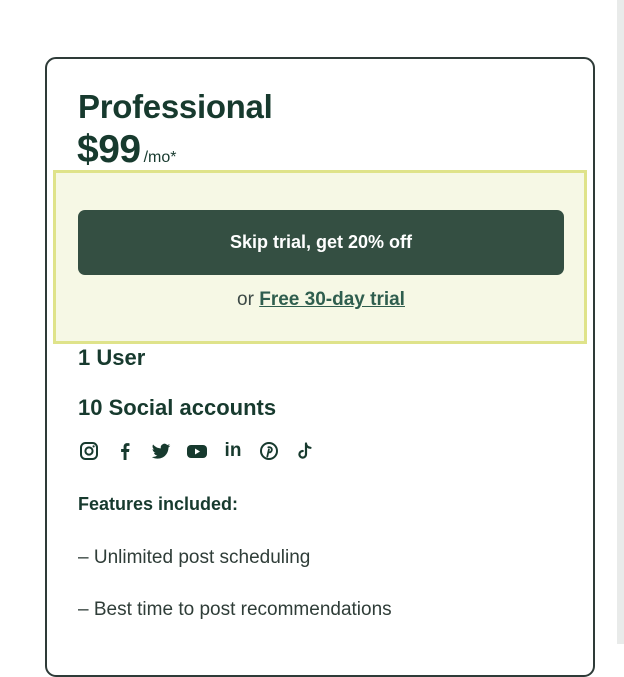  I want to click on free-trial-line: or Free 30-day trial, so click(321, 300).